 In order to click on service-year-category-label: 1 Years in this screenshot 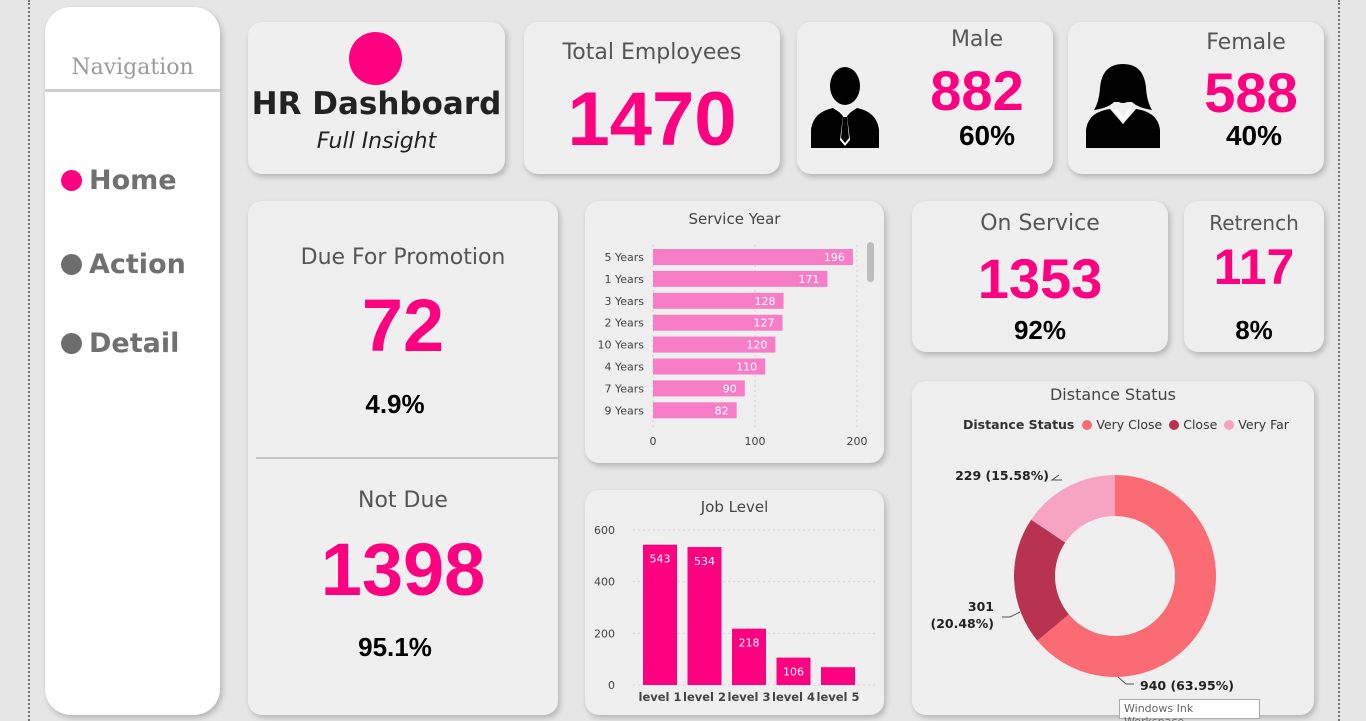, I will do `click(624, 279)`.